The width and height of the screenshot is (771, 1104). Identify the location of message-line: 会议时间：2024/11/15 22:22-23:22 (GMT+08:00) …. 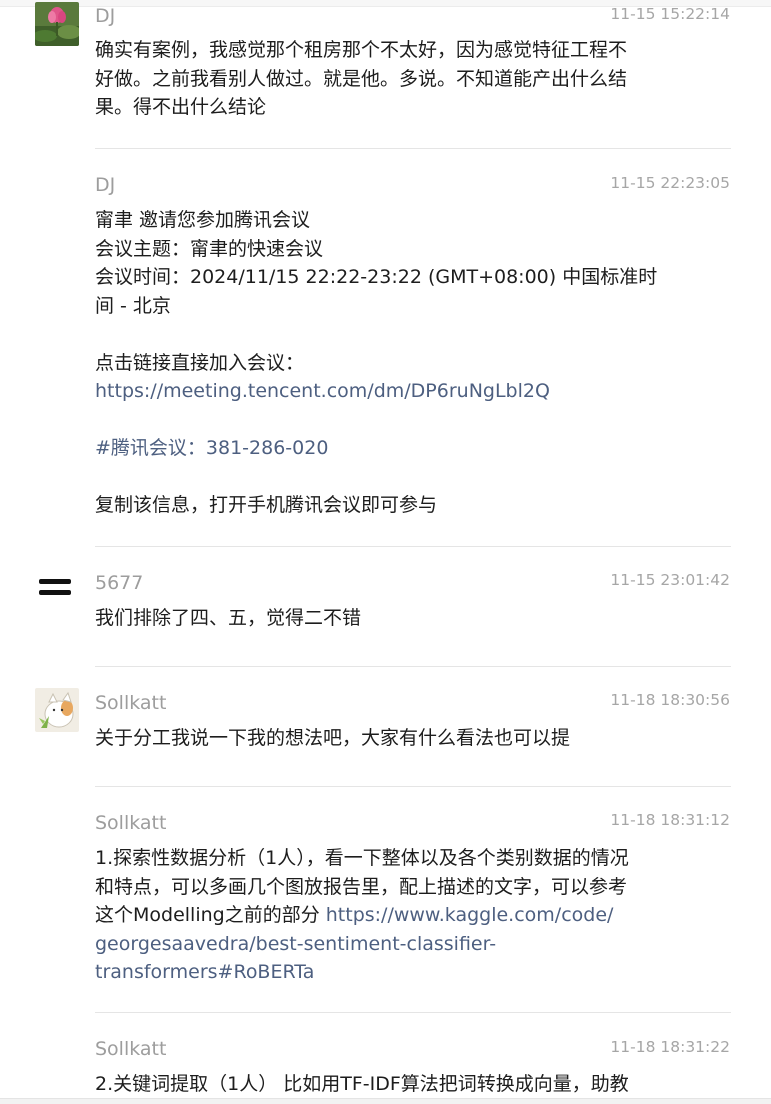
(376, 277).